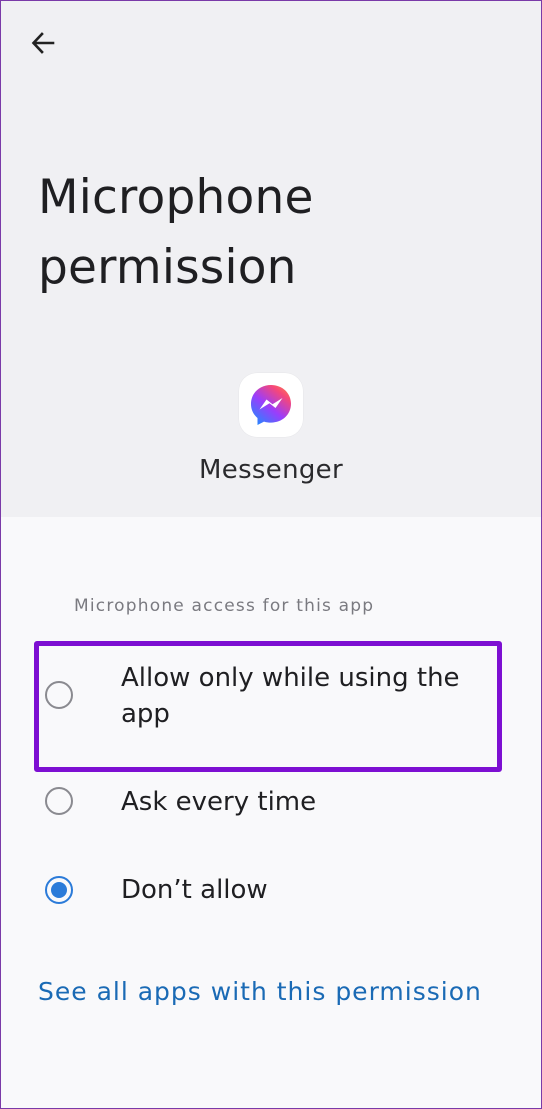 Image resolution: width=542 pixels, height=1109 pixels. What do you see at coordinates (224, 606) in the screenshot?
I see `section-label: Microphone access for this app` at bounding box center [224, 606].